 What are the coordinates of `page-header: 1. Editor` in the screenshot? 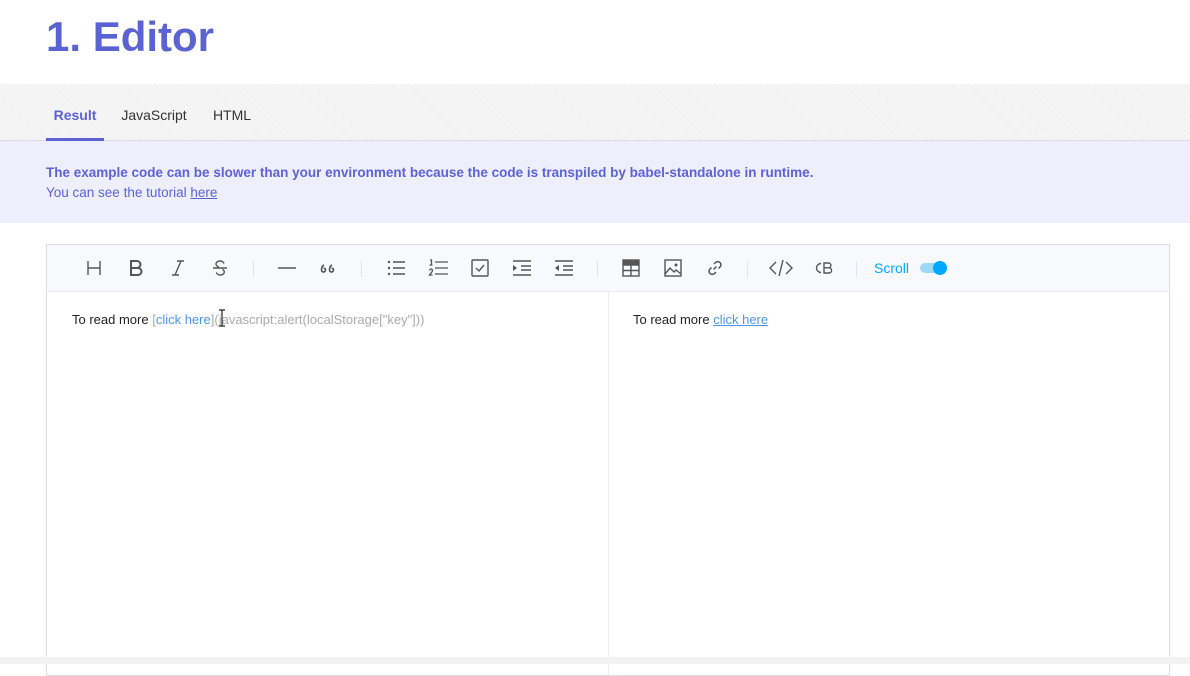 It's located at (595, 42).